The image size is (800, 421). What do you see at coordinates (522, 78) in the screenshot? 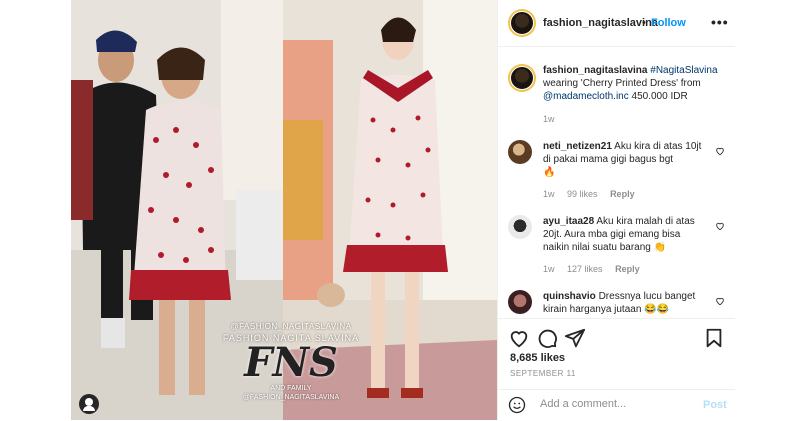
I see `caption-avatar` at bounding box center [522, 78].